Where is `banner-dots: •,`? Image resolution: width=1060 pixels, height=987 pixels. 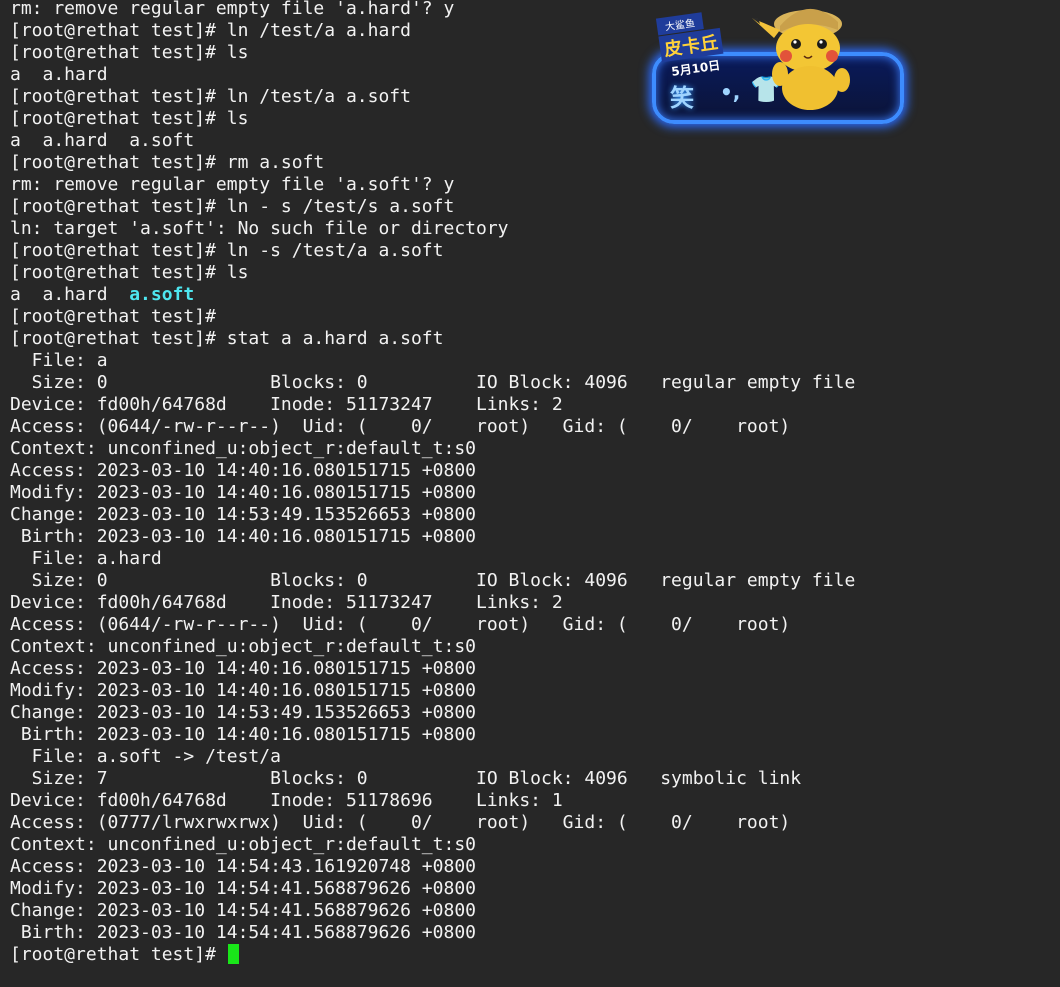 banner-dots: •, is located at coordinates (730, 92).